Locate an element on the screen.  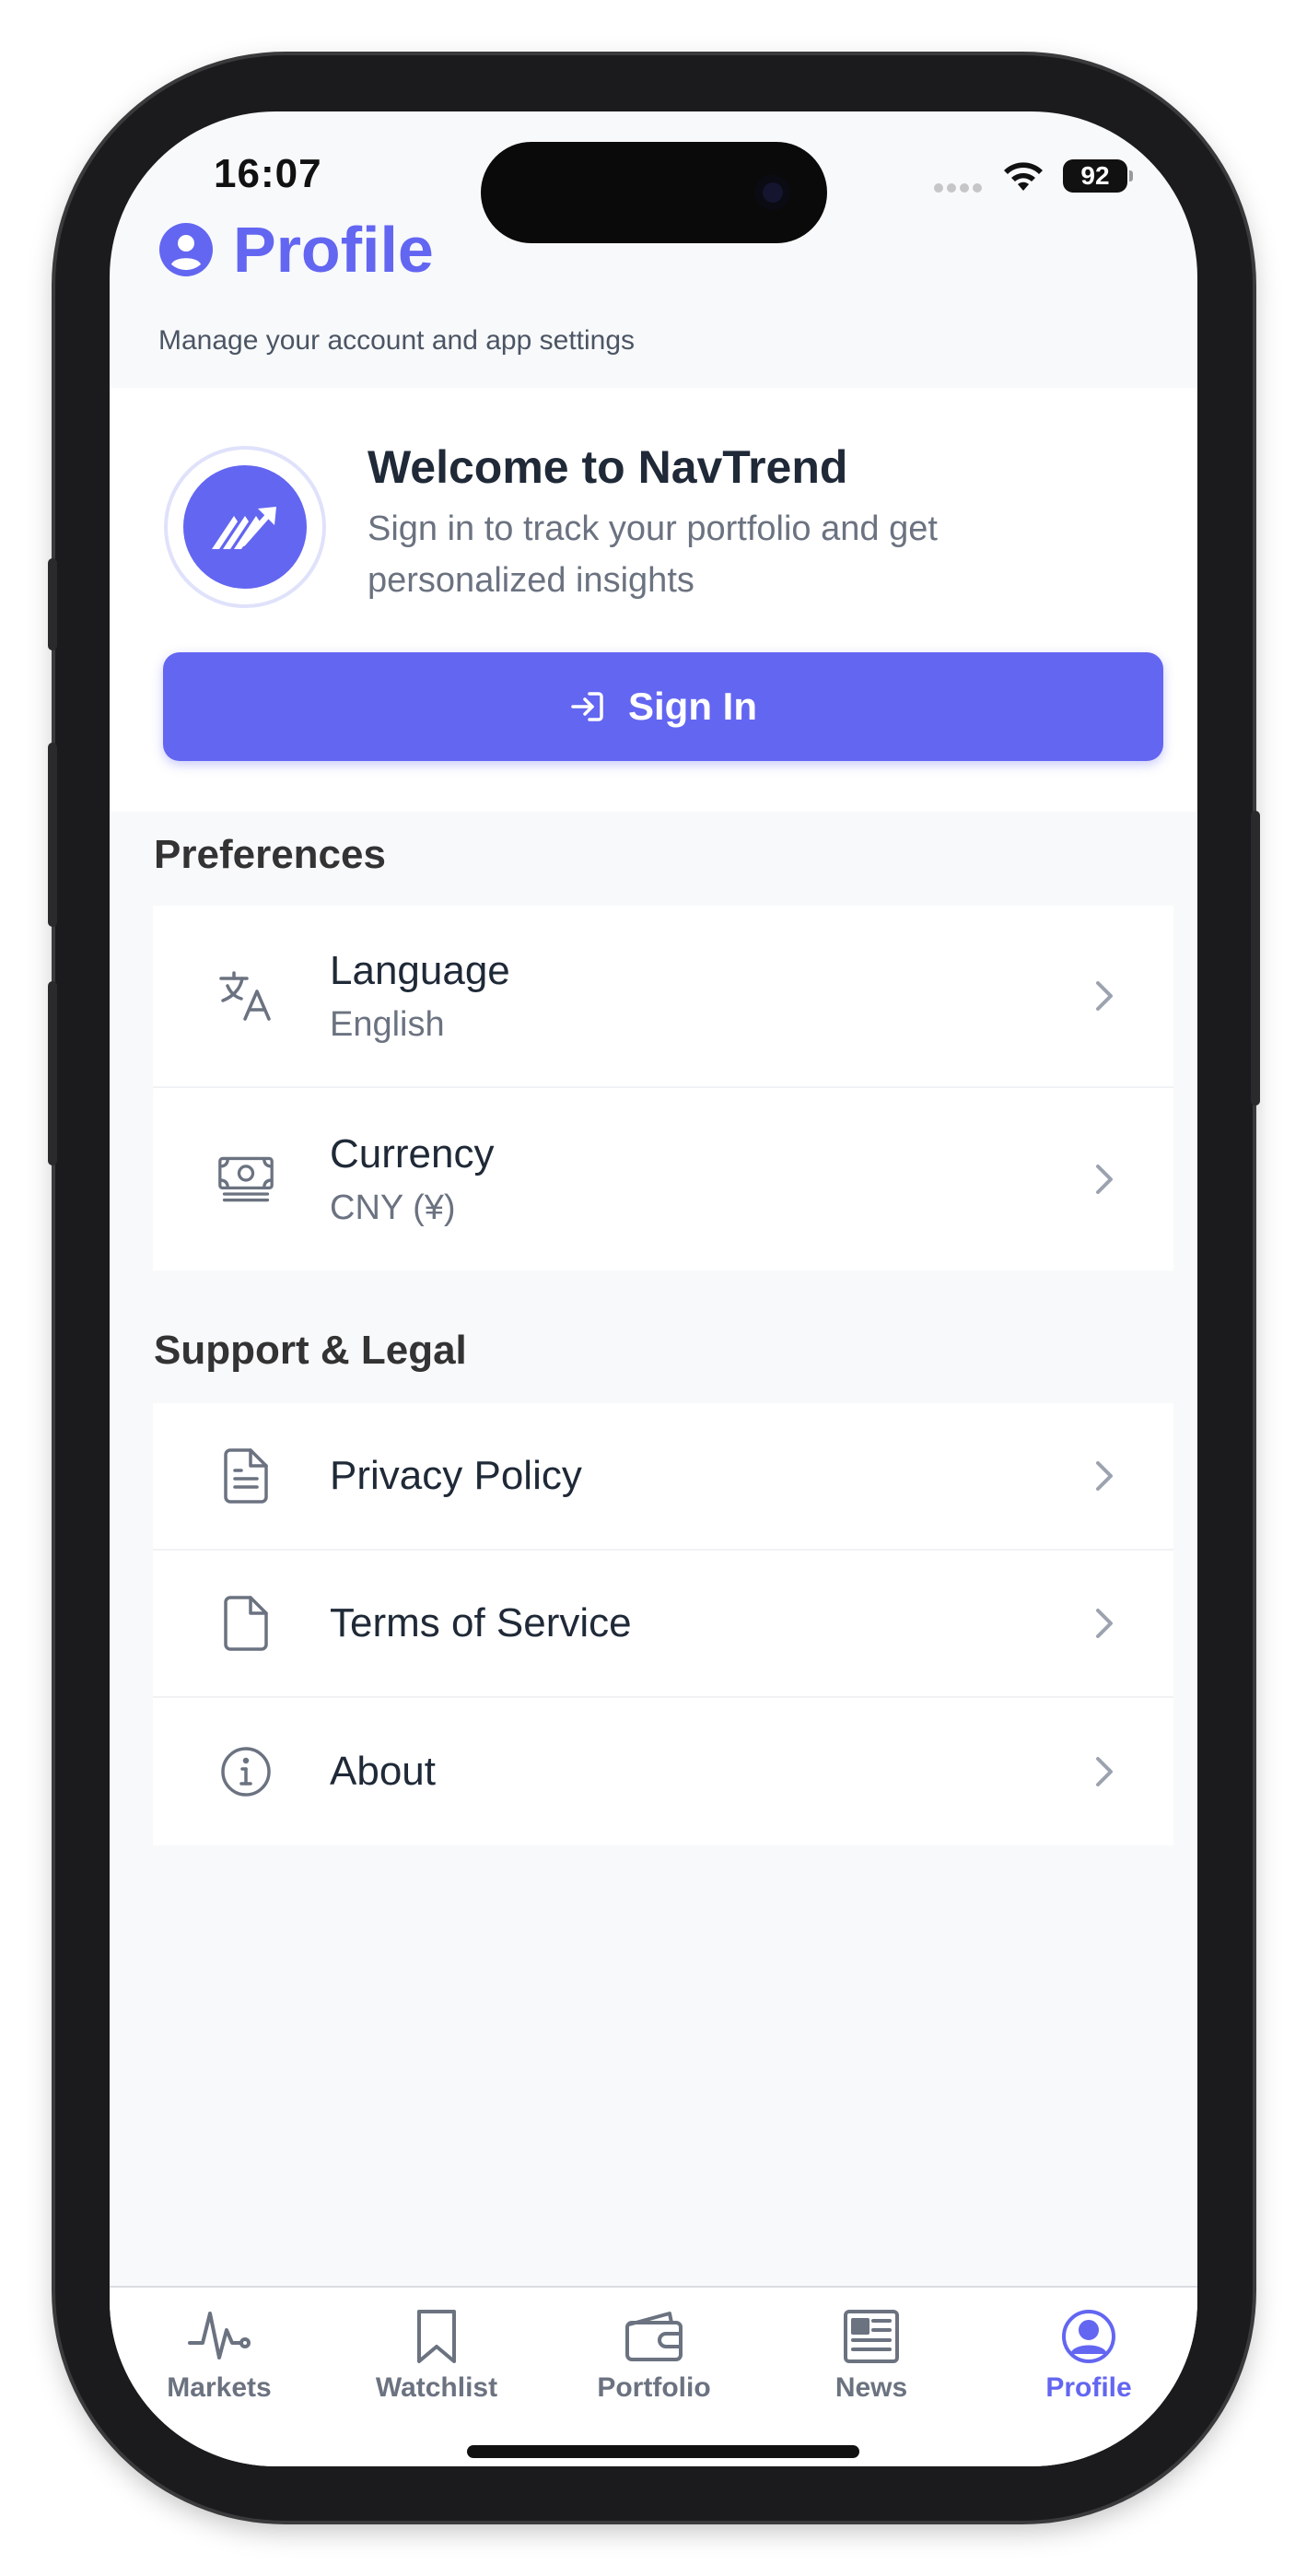
language-value: English is located at coordinates (387, 1024).